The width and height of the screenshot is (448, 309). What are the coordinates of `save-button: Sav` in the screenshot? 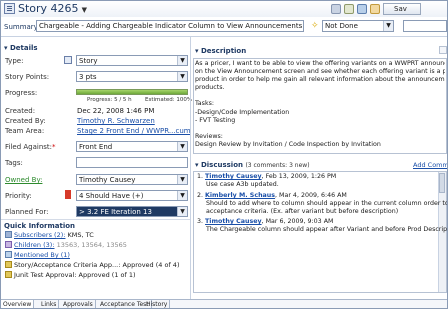 It's located at (402, 9).